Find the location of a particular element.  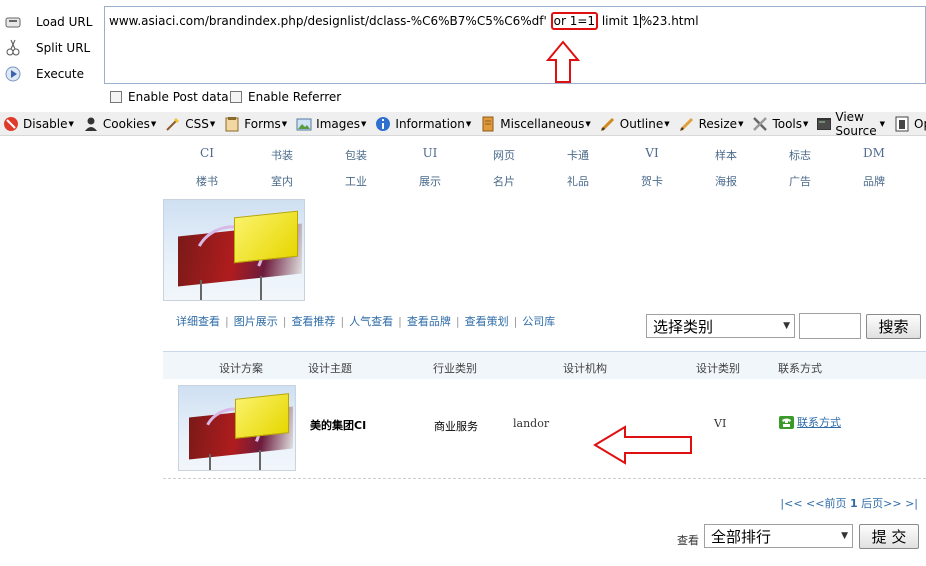

category-select: 选择类别 ▼ is located at coordinates (720, 326).